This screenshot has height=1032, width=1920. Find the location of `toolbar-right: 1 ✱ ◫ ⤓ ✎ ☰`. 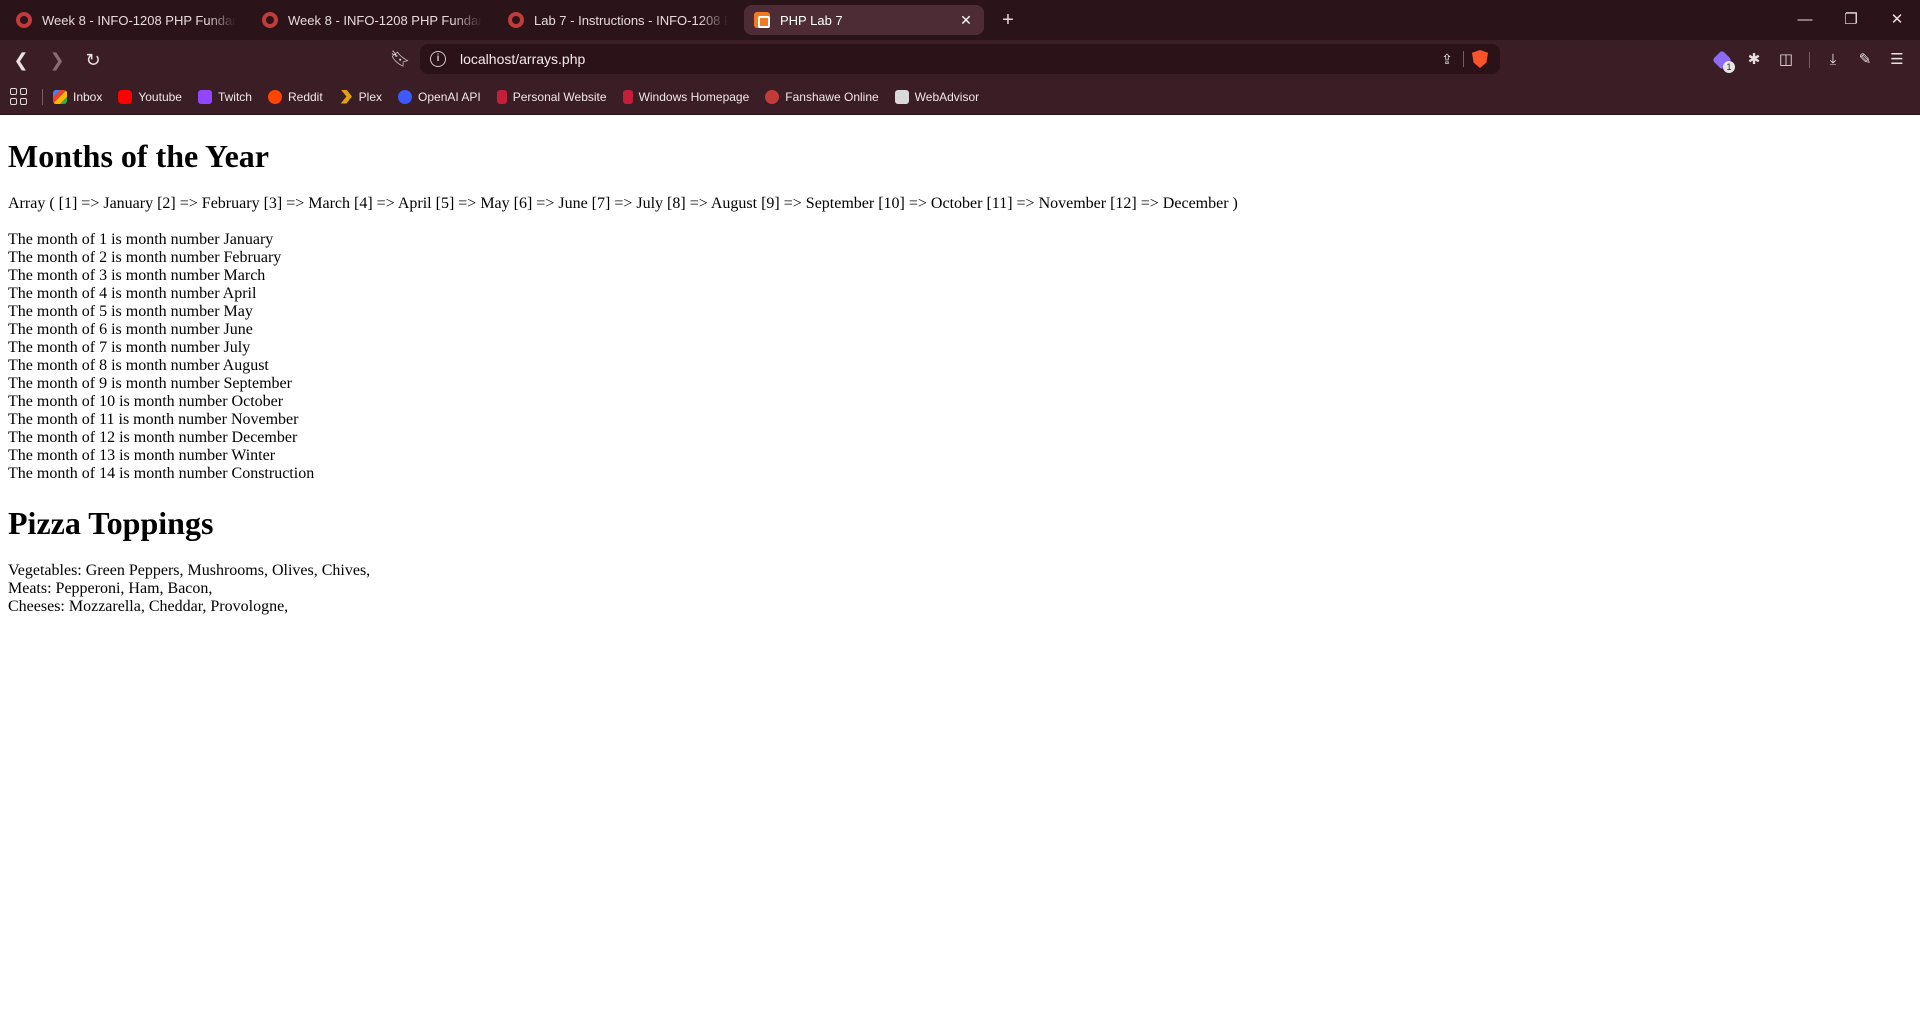

toolbar-right: 1 ✱ ◫ ⤓ ✎ ☰ is located at coordinates (1809, 60).